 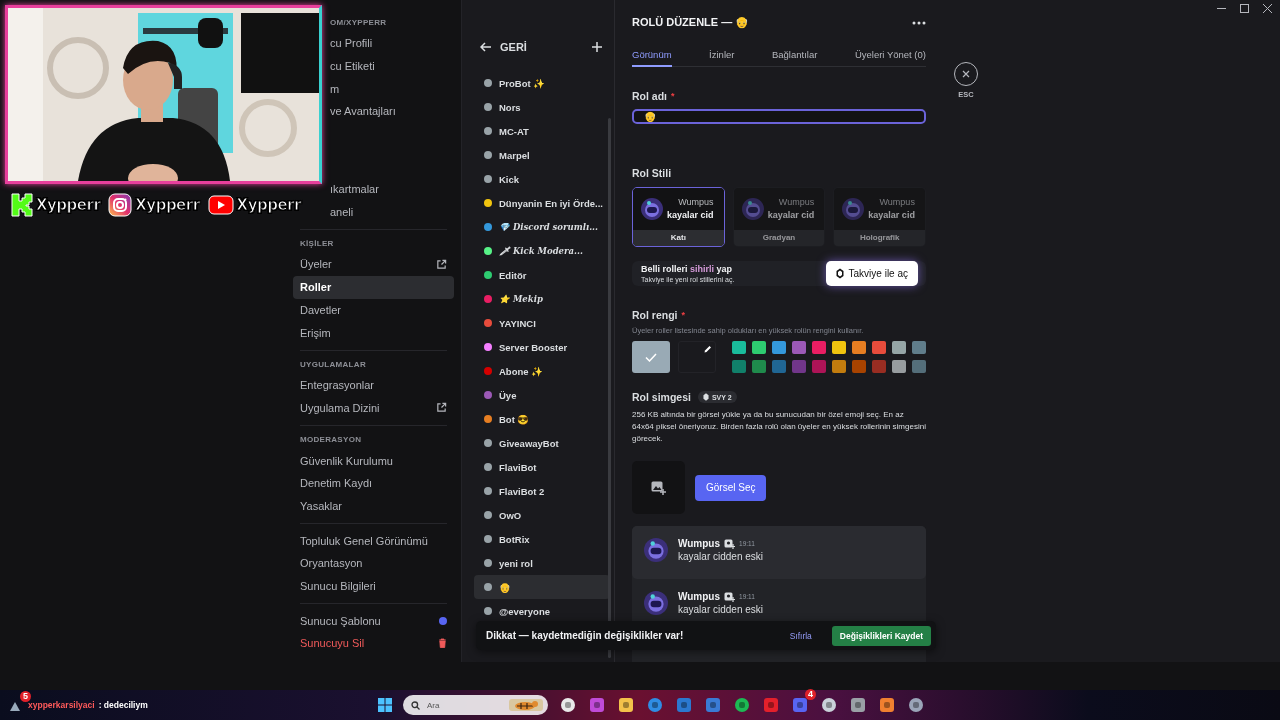 I want to click on more-icon, so click(x=919, y=22).